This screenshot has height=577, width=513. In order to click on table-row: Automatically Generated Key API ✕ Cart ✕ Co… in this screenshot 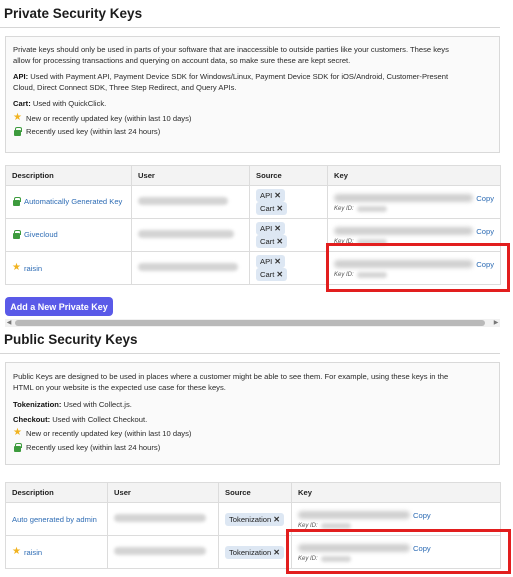, I will do `click(253, 202)`.